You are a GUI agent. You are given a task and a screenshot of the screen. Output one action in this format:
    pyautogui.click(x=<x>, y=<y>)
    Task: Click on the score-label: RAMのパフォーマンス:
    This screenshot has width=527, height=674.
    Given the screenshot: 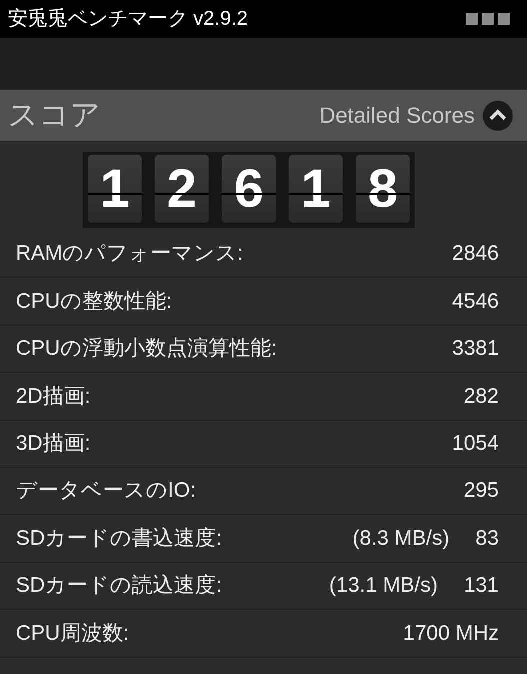 What is the action you would take?
    pyautogui.click(x=130, y=254)
    